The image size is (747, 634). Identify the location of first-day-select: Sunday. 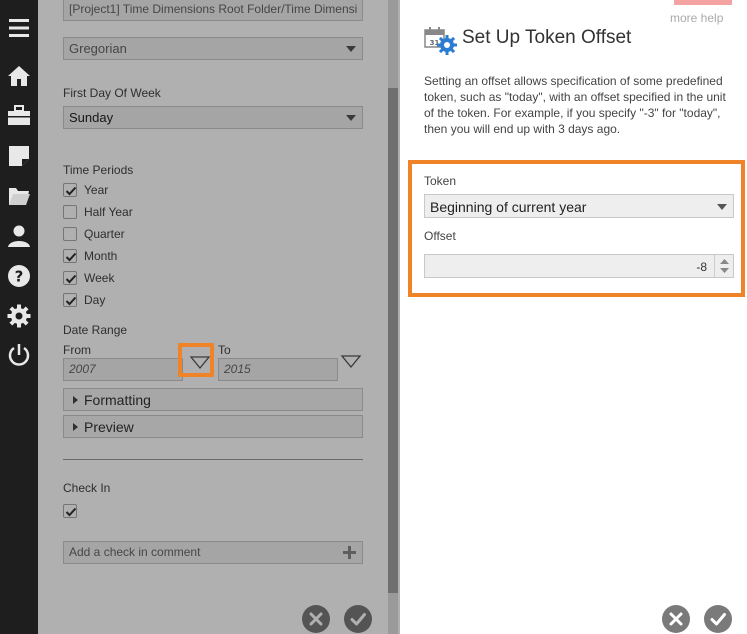
(213, 117).